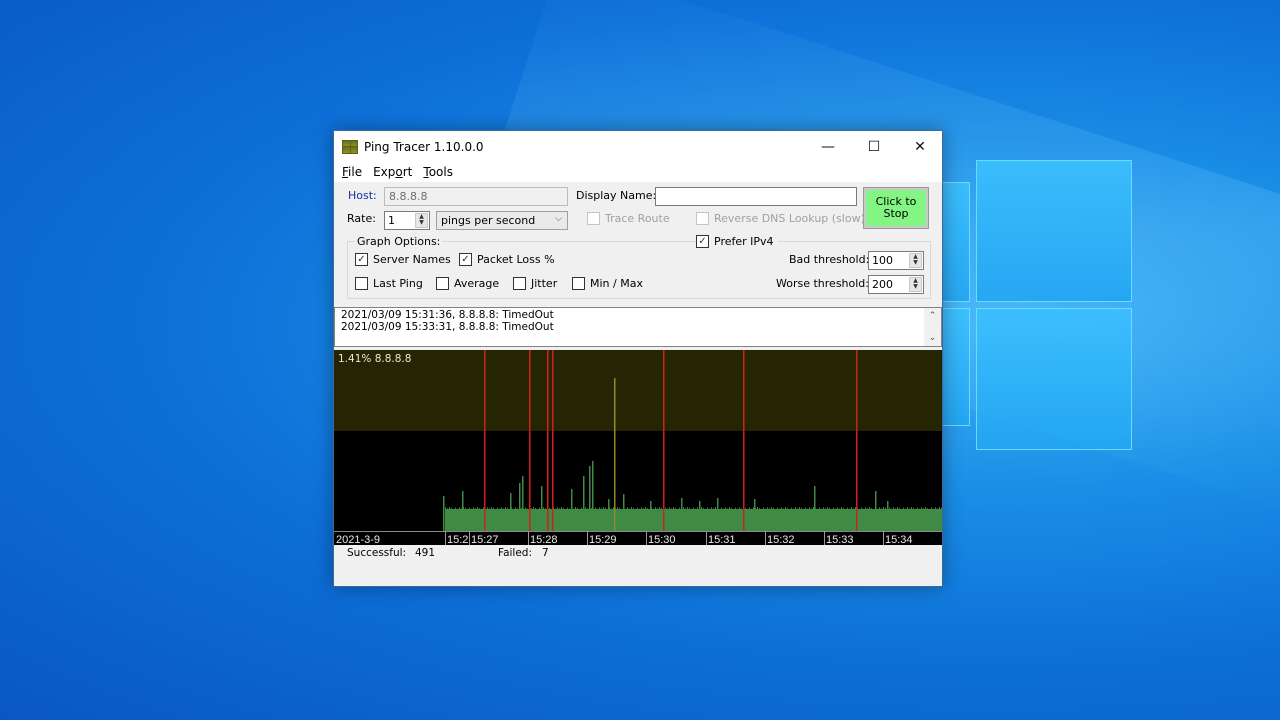  What do you see at coordinates (932, 338) in the screenshot?
I see `scroll-down-icon: ⌄` at bounding box center [932, 338].